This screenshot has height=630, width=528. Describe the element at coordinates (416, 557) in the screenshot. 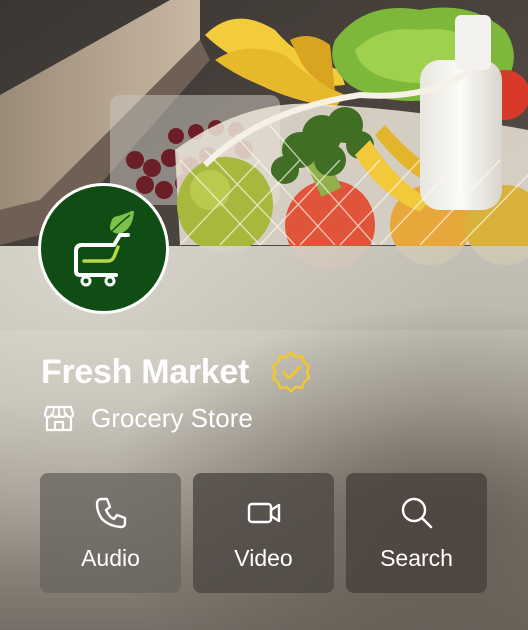

I see `search-label: Search` at that location.